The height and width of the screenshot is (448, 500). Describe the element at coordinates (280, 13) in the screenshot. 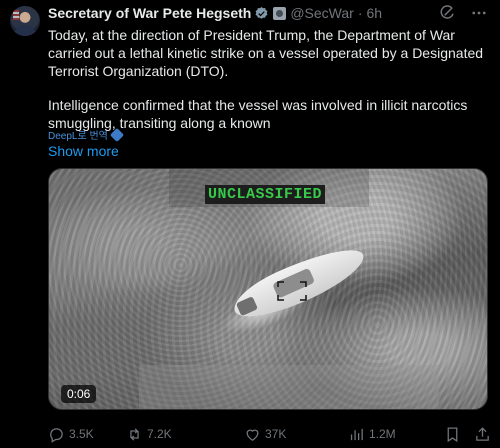

I see `affiliation-badge-icon` at that location.